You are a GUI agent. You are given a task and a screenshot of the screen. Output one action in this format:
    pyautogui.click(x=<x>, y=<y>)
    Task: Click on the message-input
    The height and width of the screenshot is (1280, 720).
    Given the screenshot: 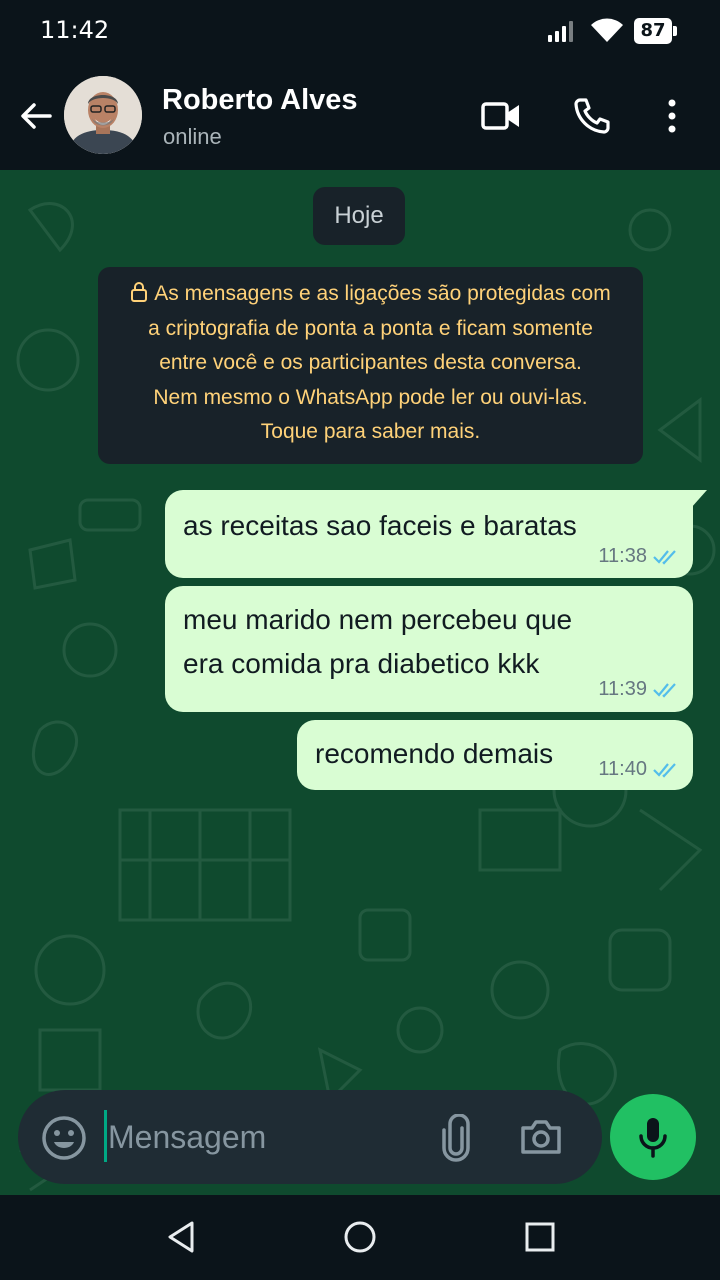 What is the action you would take?
    pyautogui.click(x=258, y=1137)
    